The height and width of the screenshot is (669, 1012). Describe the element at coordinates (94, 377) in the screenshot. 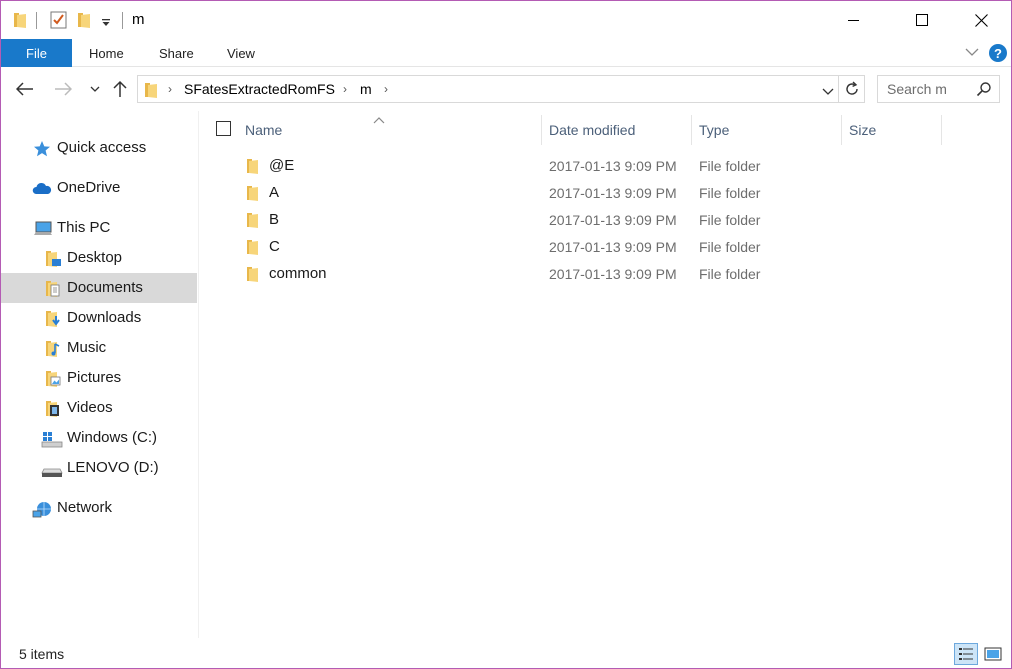

I see `nav-item-label: Pictures` at that location.